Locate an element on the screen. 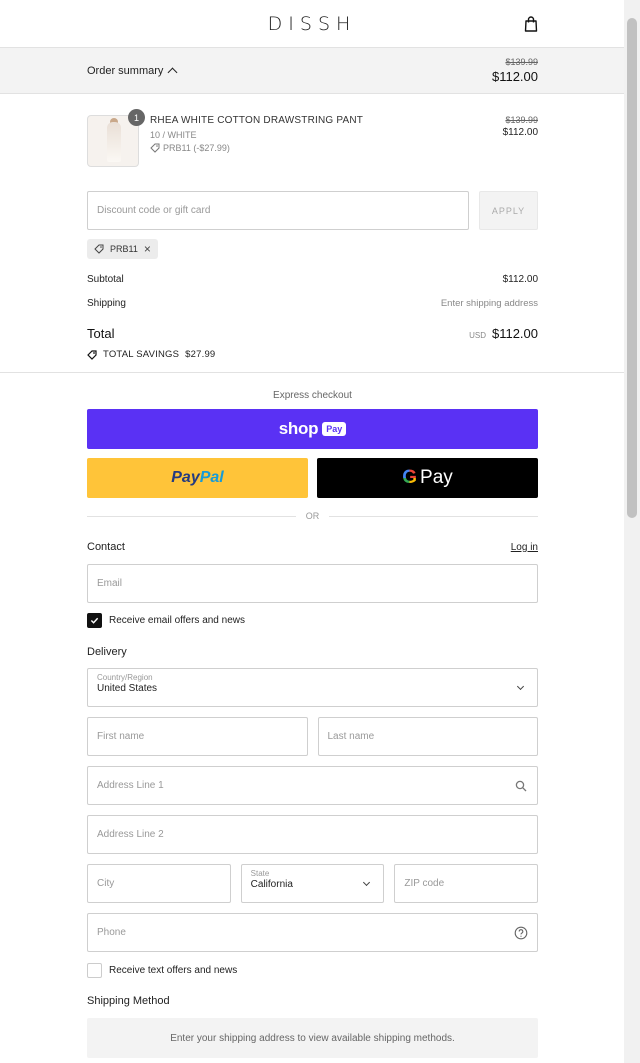 This screenshot has width=640, height=1063. store-logo: DISSH is located at coordinates (312, 24).